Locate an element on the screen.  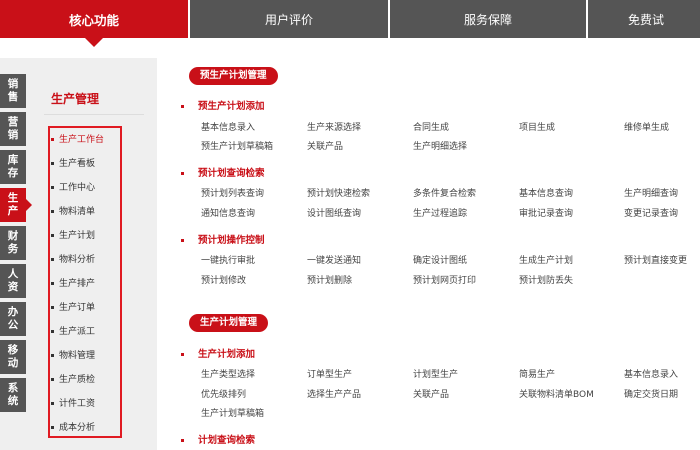
feature-link: 关联物料清单BOM is located at coordinates (556, 393).